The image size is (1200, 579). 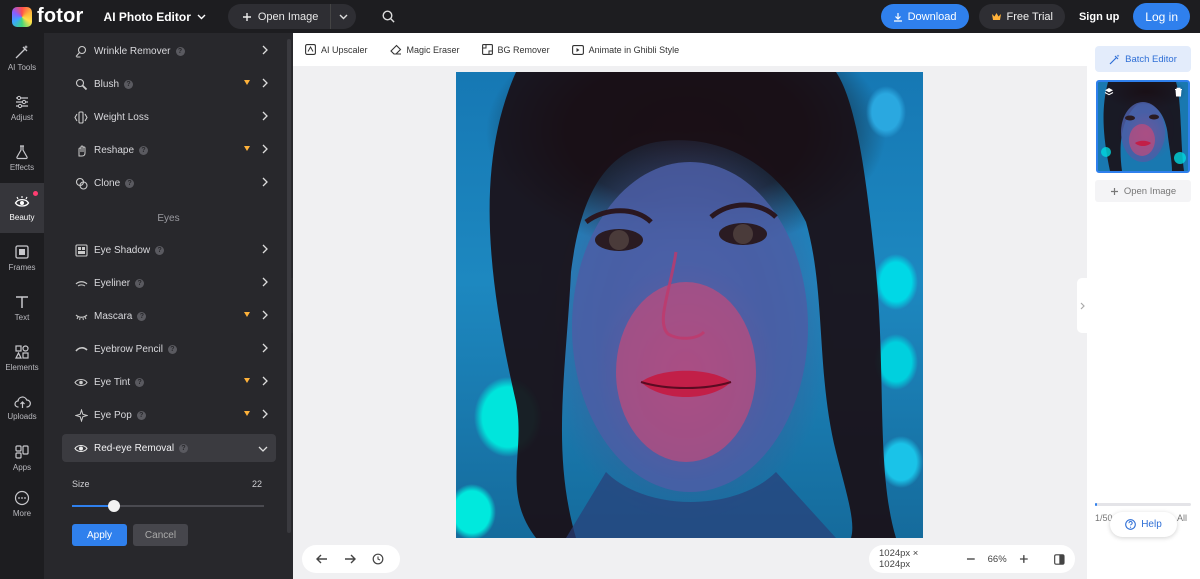 What do you see at coordinates (22, 308) in the screenshot?
I see `rail-item-text: Text` at bounding box center [22, 308].